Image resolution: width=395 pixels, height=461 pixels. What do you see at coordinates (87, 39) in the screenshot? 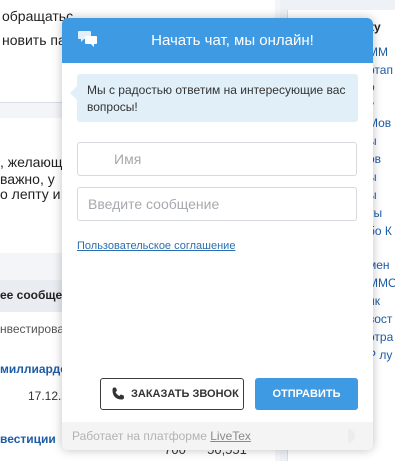
I see `chat-bubbles-icon` at bounding box center [87, 39].